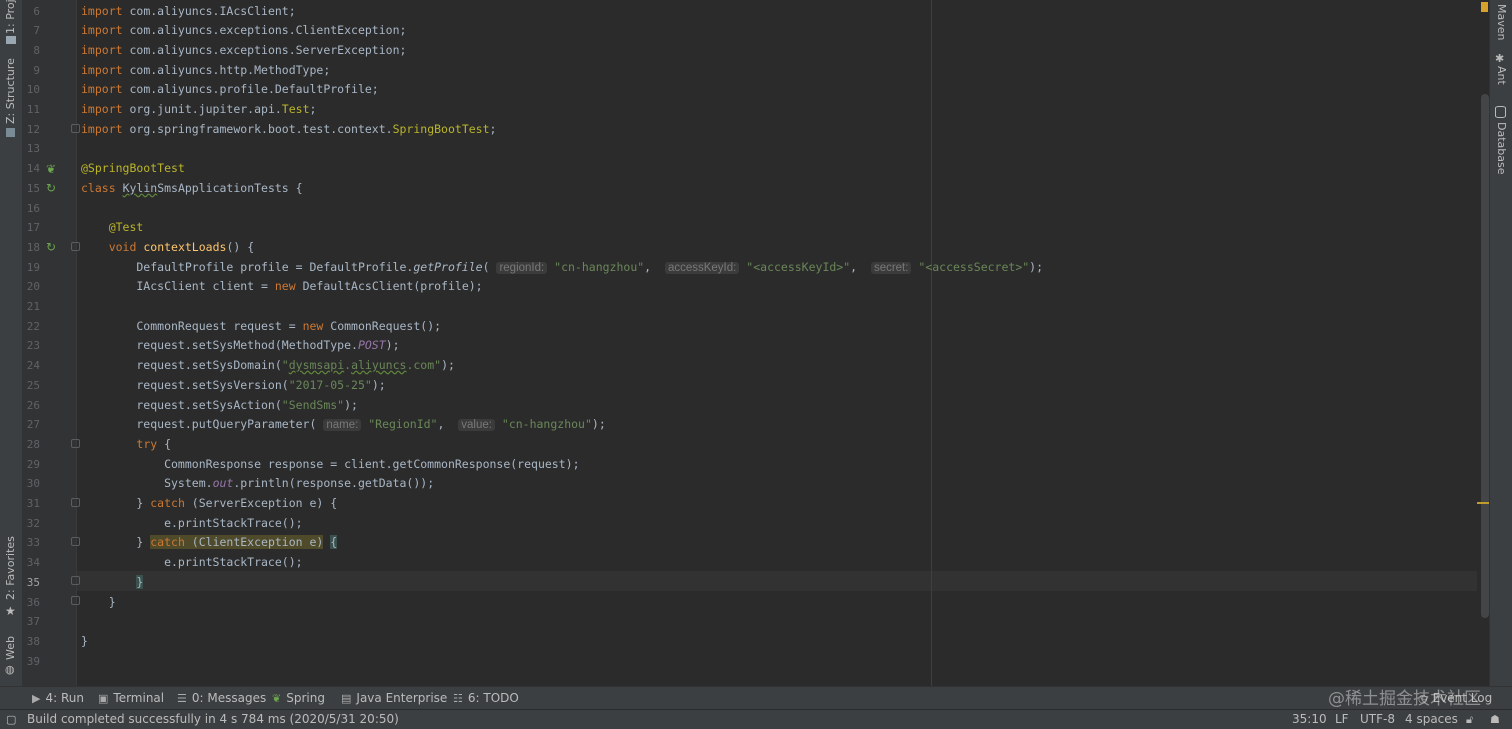 The width and height of the screenshot is (1512, 729). What do you see at coordinates (31, 327) in the screenshot?
I see `line-number: 22` at bounding box center [31, 327].